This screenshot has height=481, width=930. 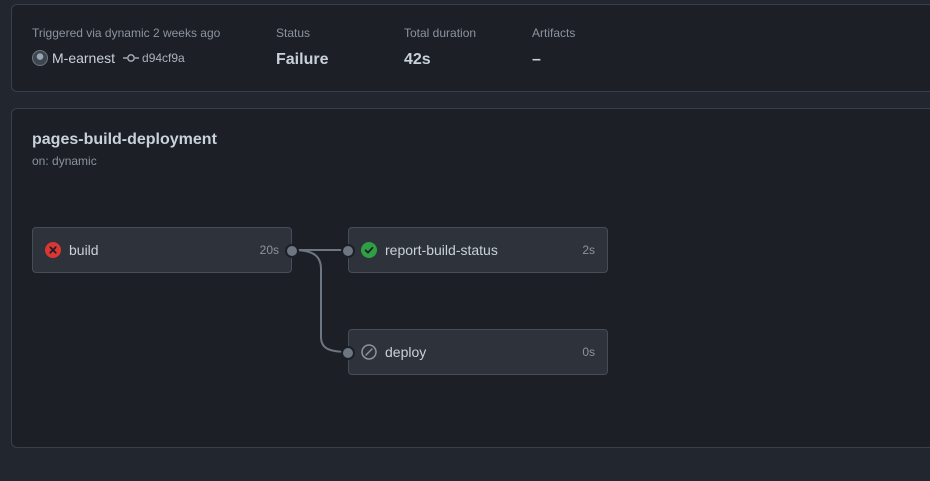 What do you see at coordinates (588, 352) in the screenshot?
I see `job-duration: 0s` at bounding box center [588, 352].